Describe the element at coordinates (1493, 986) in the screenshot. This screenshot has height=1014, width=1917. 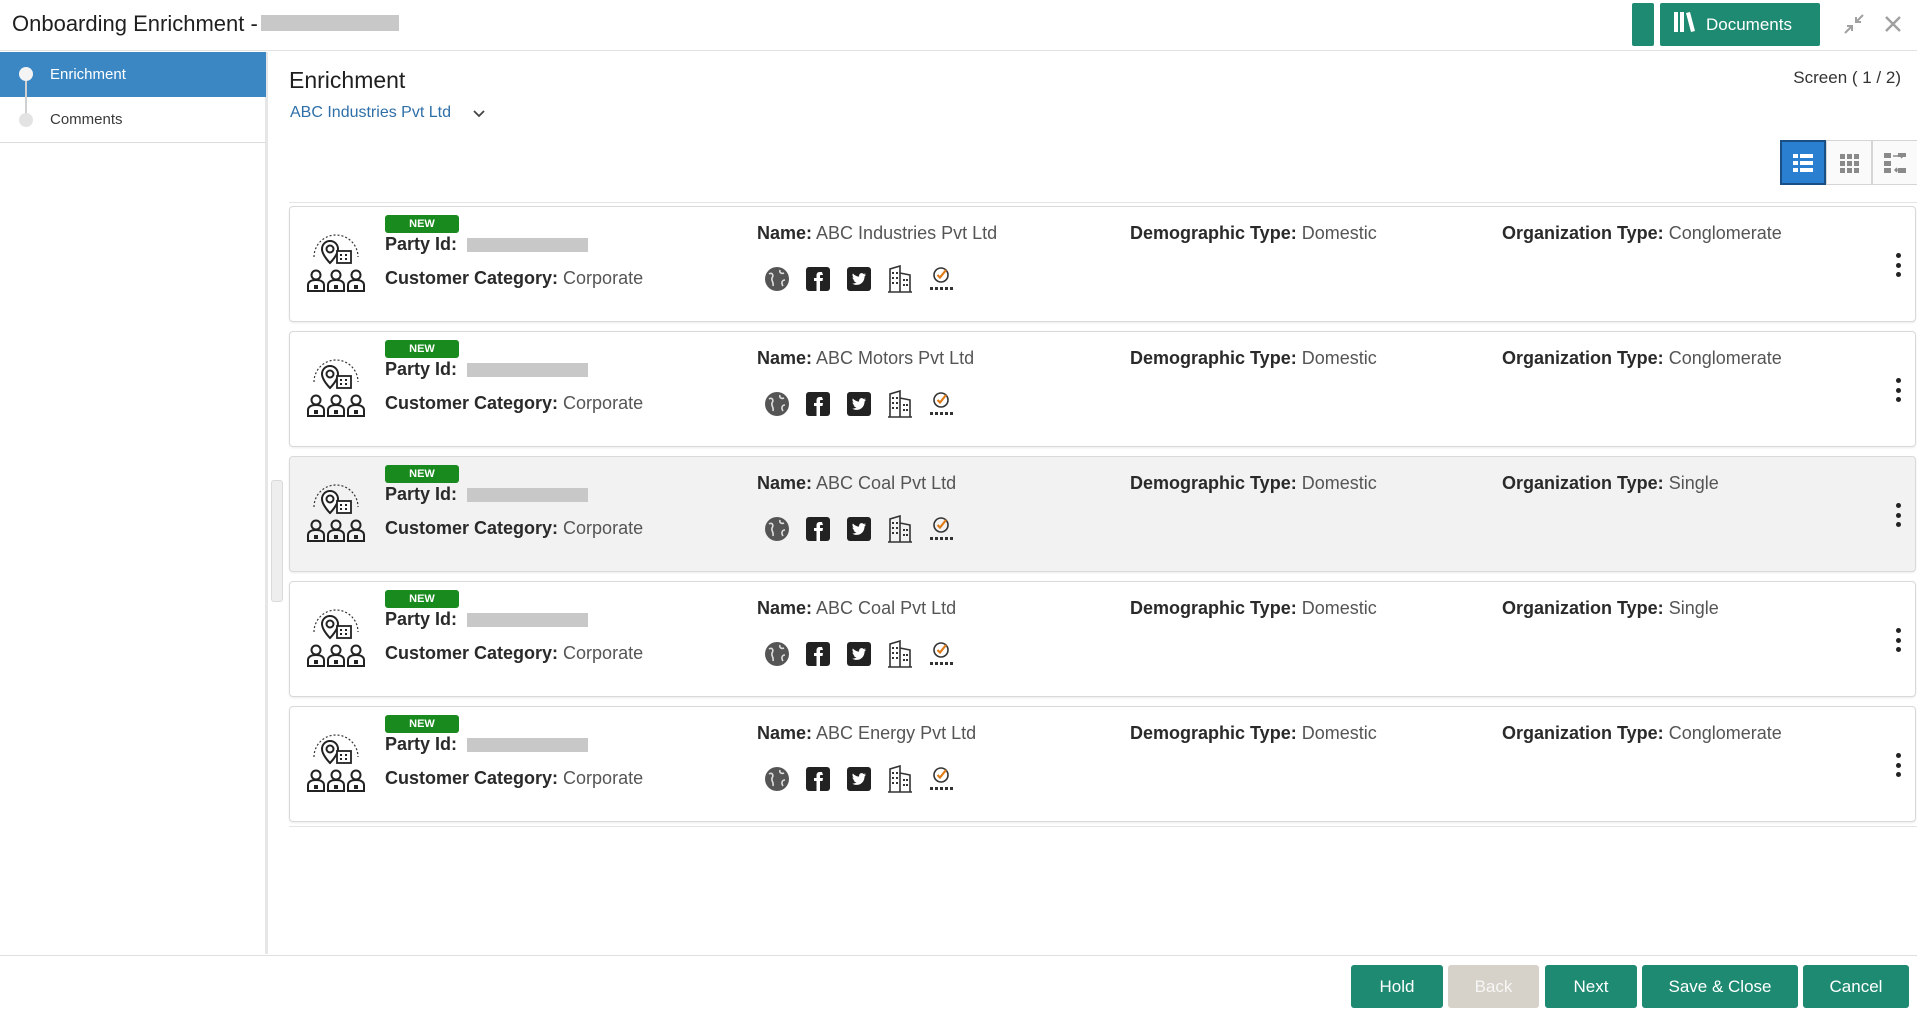
I see `back-button: Back` at that location.